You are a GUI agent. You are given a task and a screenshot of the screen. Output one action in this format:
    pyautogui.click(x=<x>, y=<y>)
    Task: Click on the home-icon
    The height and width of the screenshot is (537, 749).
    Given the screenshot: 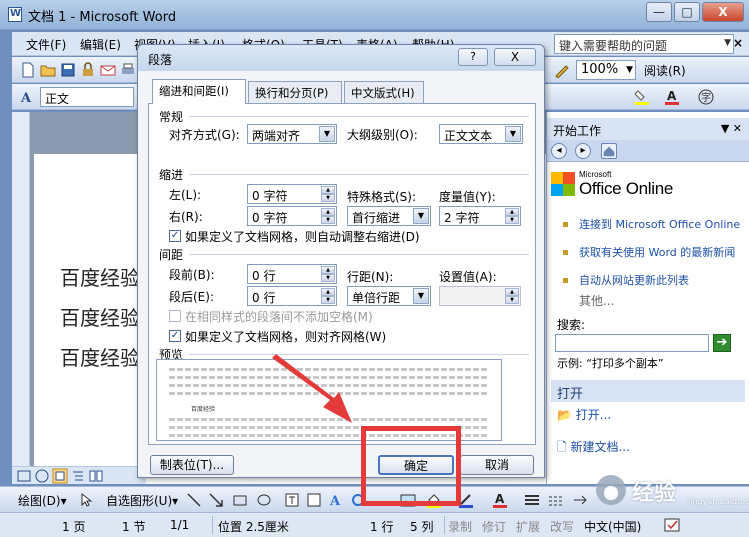 What is the action you would take?
    pyautogui.click(x=609, y=151)
    